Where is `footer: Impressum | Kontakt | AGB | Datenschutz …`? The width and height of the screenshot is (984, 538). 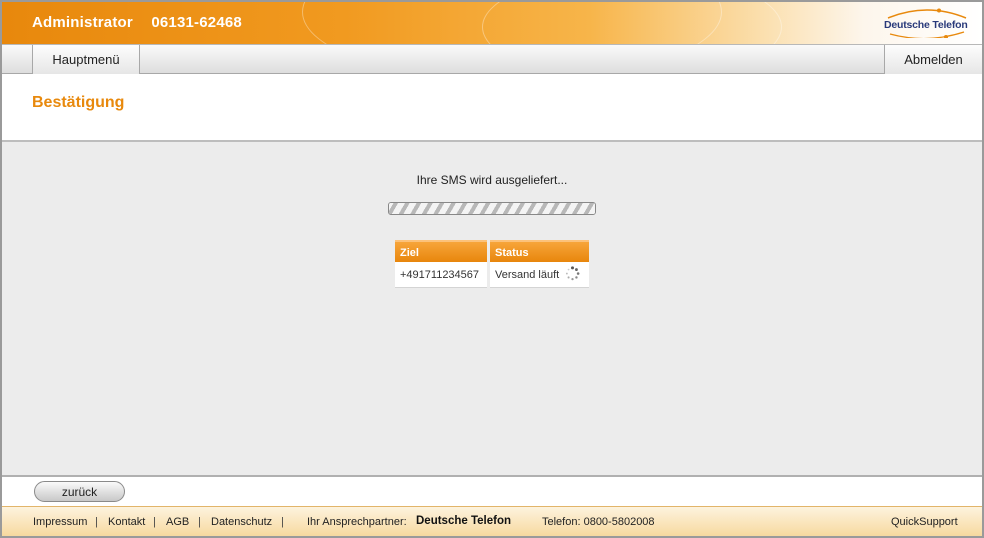 footer: Impressum | Kontakt | AGB | Datenschutz … is located at coordinates (492, 521).